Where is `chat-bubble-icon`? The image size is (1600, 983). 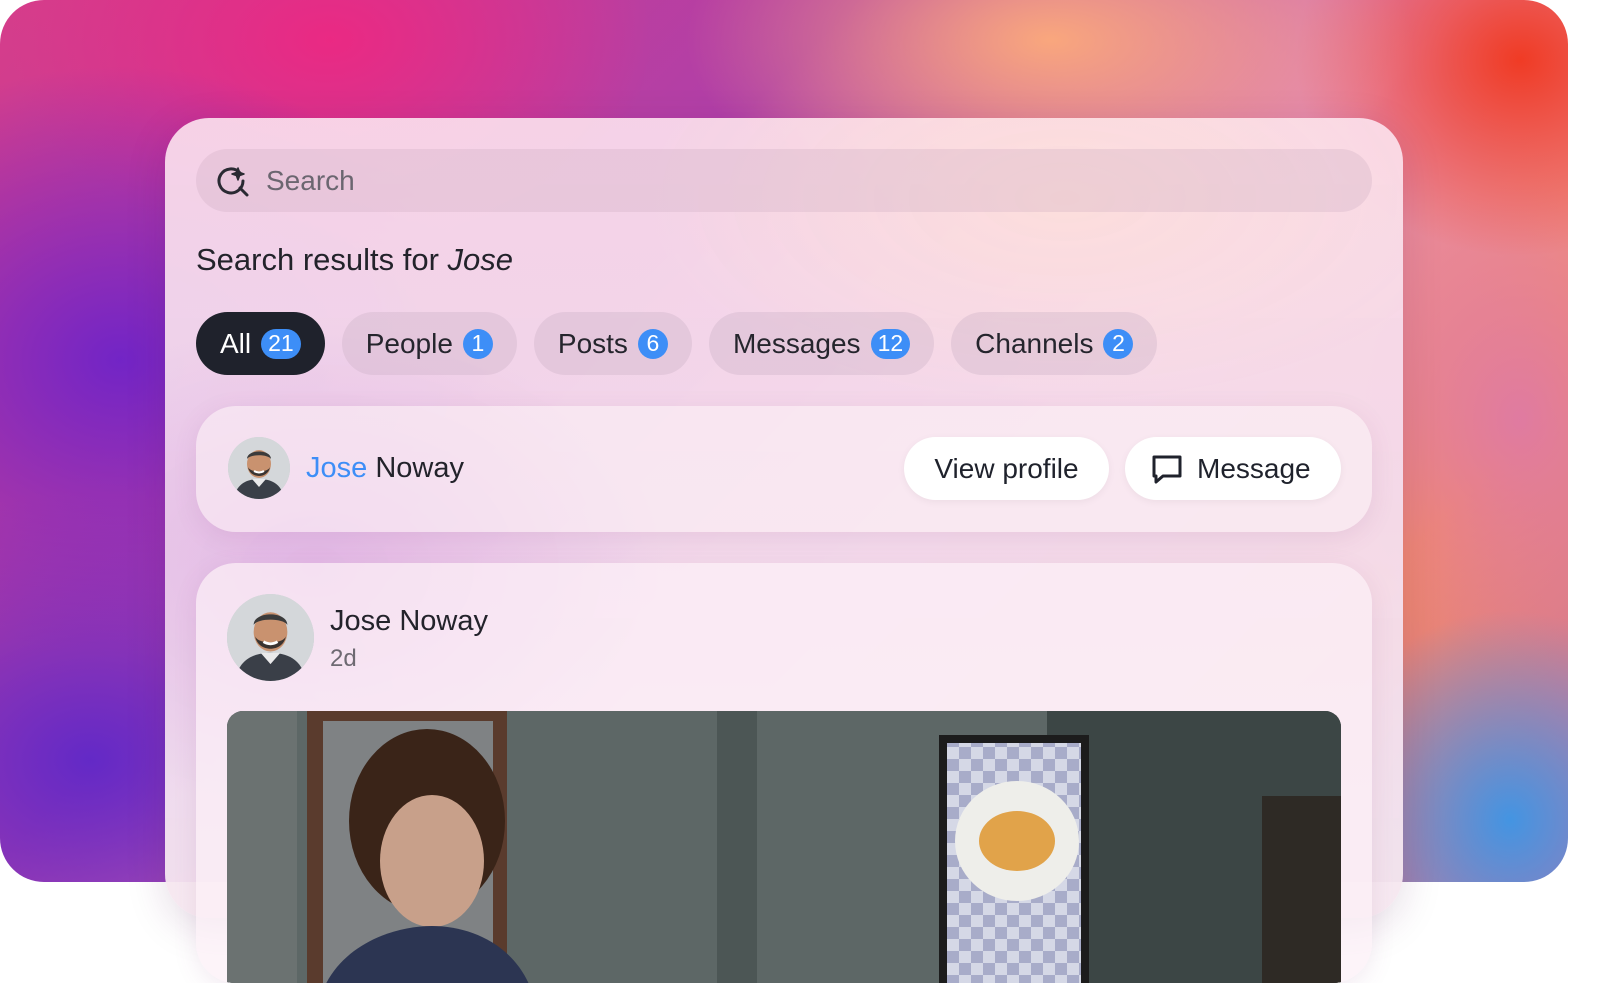
chat-bubble-icon is located at coordinates (1167, 469).